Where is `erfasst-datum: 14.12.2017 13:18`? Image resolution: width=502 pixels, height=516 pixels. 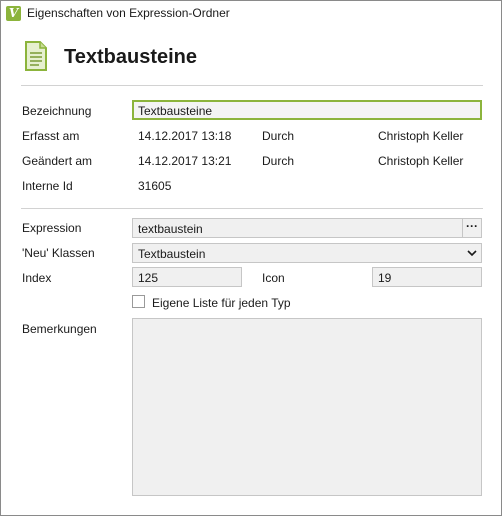 erfasst-datum: 14.12.2017 13:18 is located at coordinates (185, 136).